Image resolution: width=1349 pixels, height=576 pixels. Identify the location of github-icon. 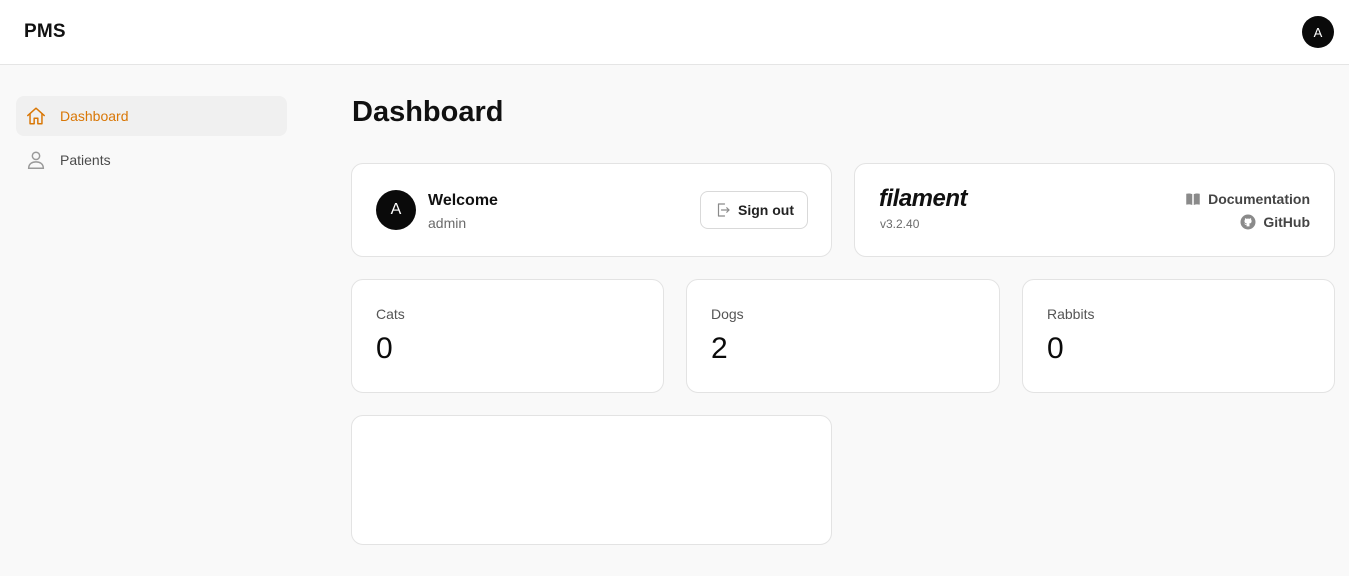
(1248, 222).